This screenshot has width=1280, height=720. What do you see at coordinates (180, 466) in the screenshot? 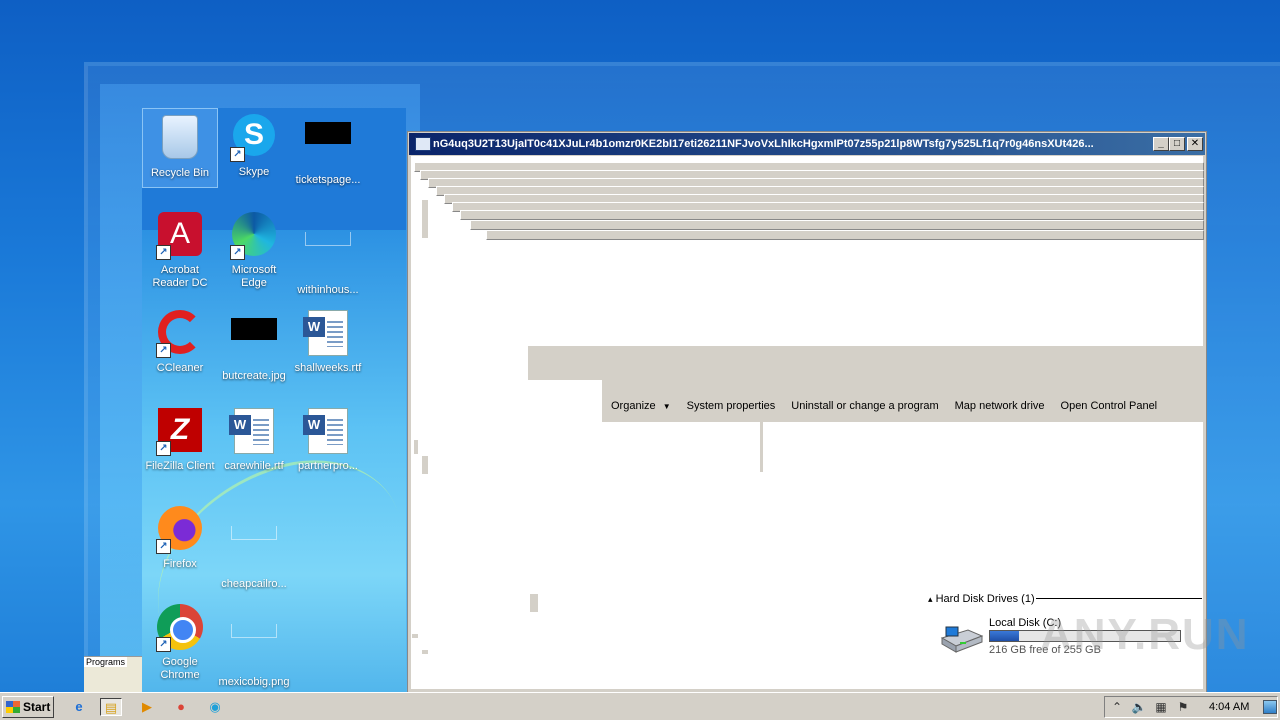
I see `desktop-icon-label: FileZilla Client` at bounding box center [180, 466].